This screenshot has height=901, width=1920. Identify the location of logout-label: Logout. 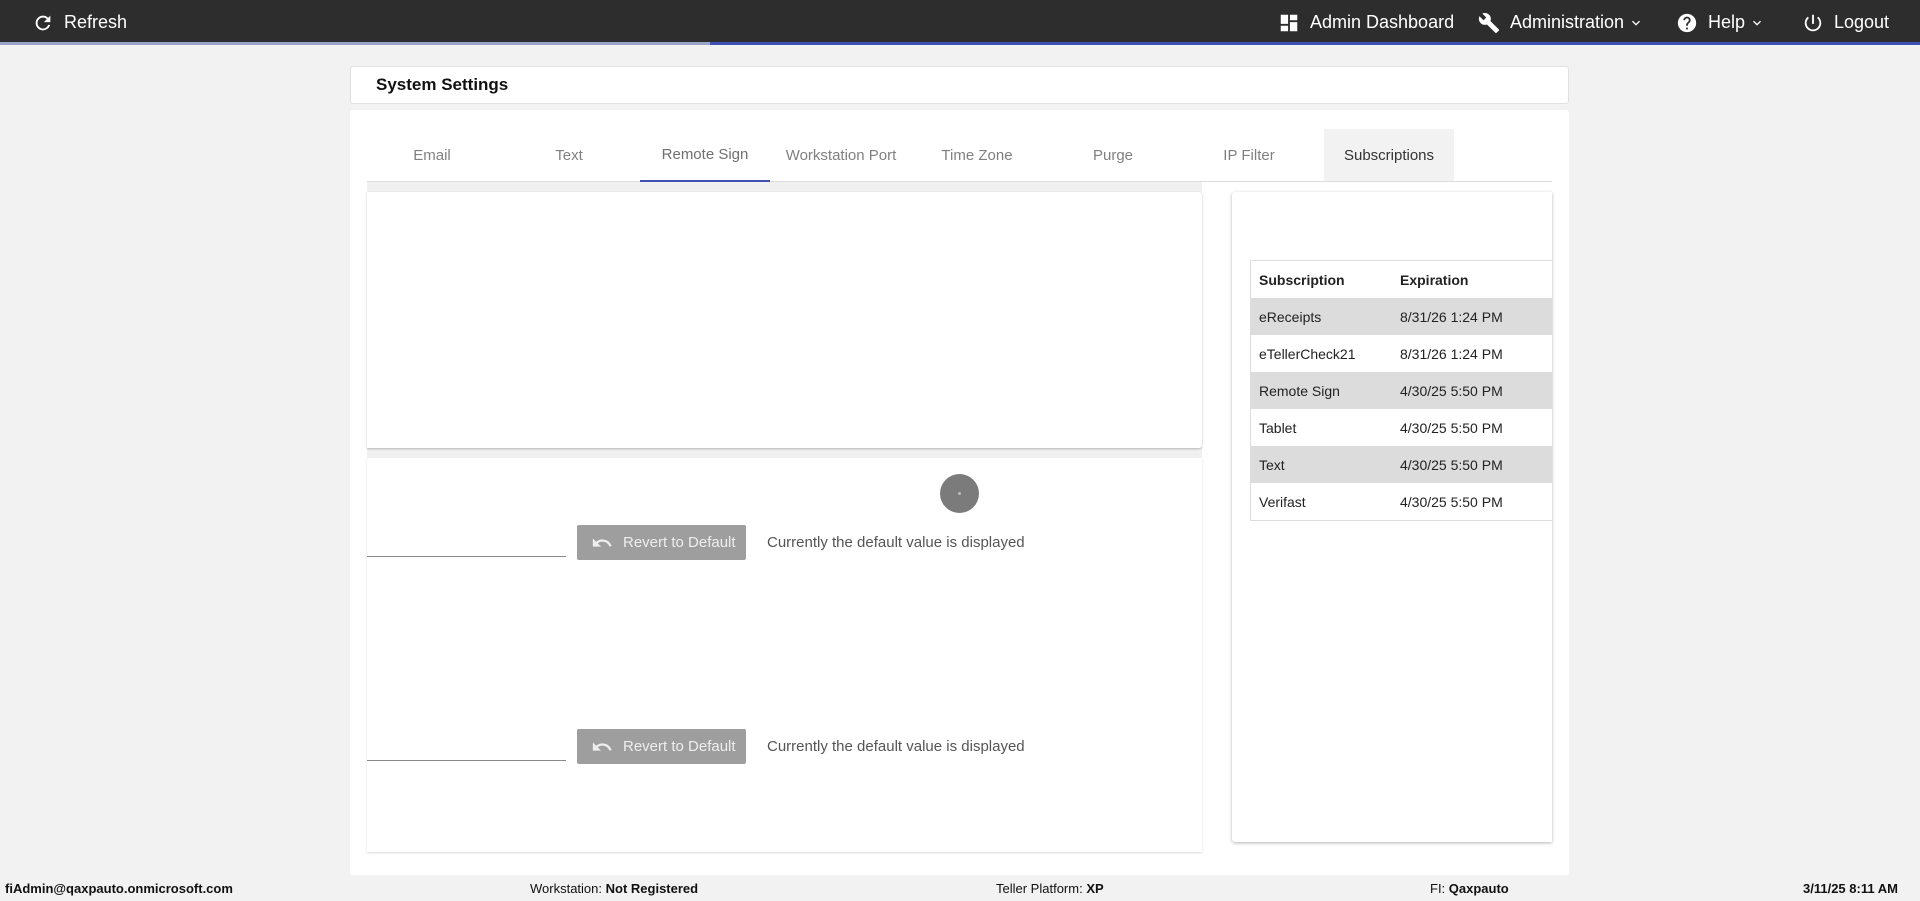
(1862, 22).